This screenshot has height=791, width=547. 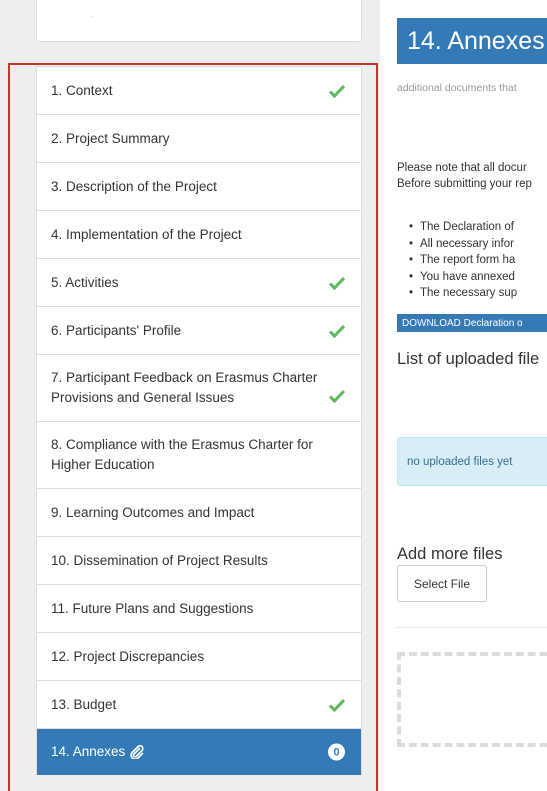 I want to click on sidebar-item-description: 3. Description of the Project, so click(x=199, y=187).